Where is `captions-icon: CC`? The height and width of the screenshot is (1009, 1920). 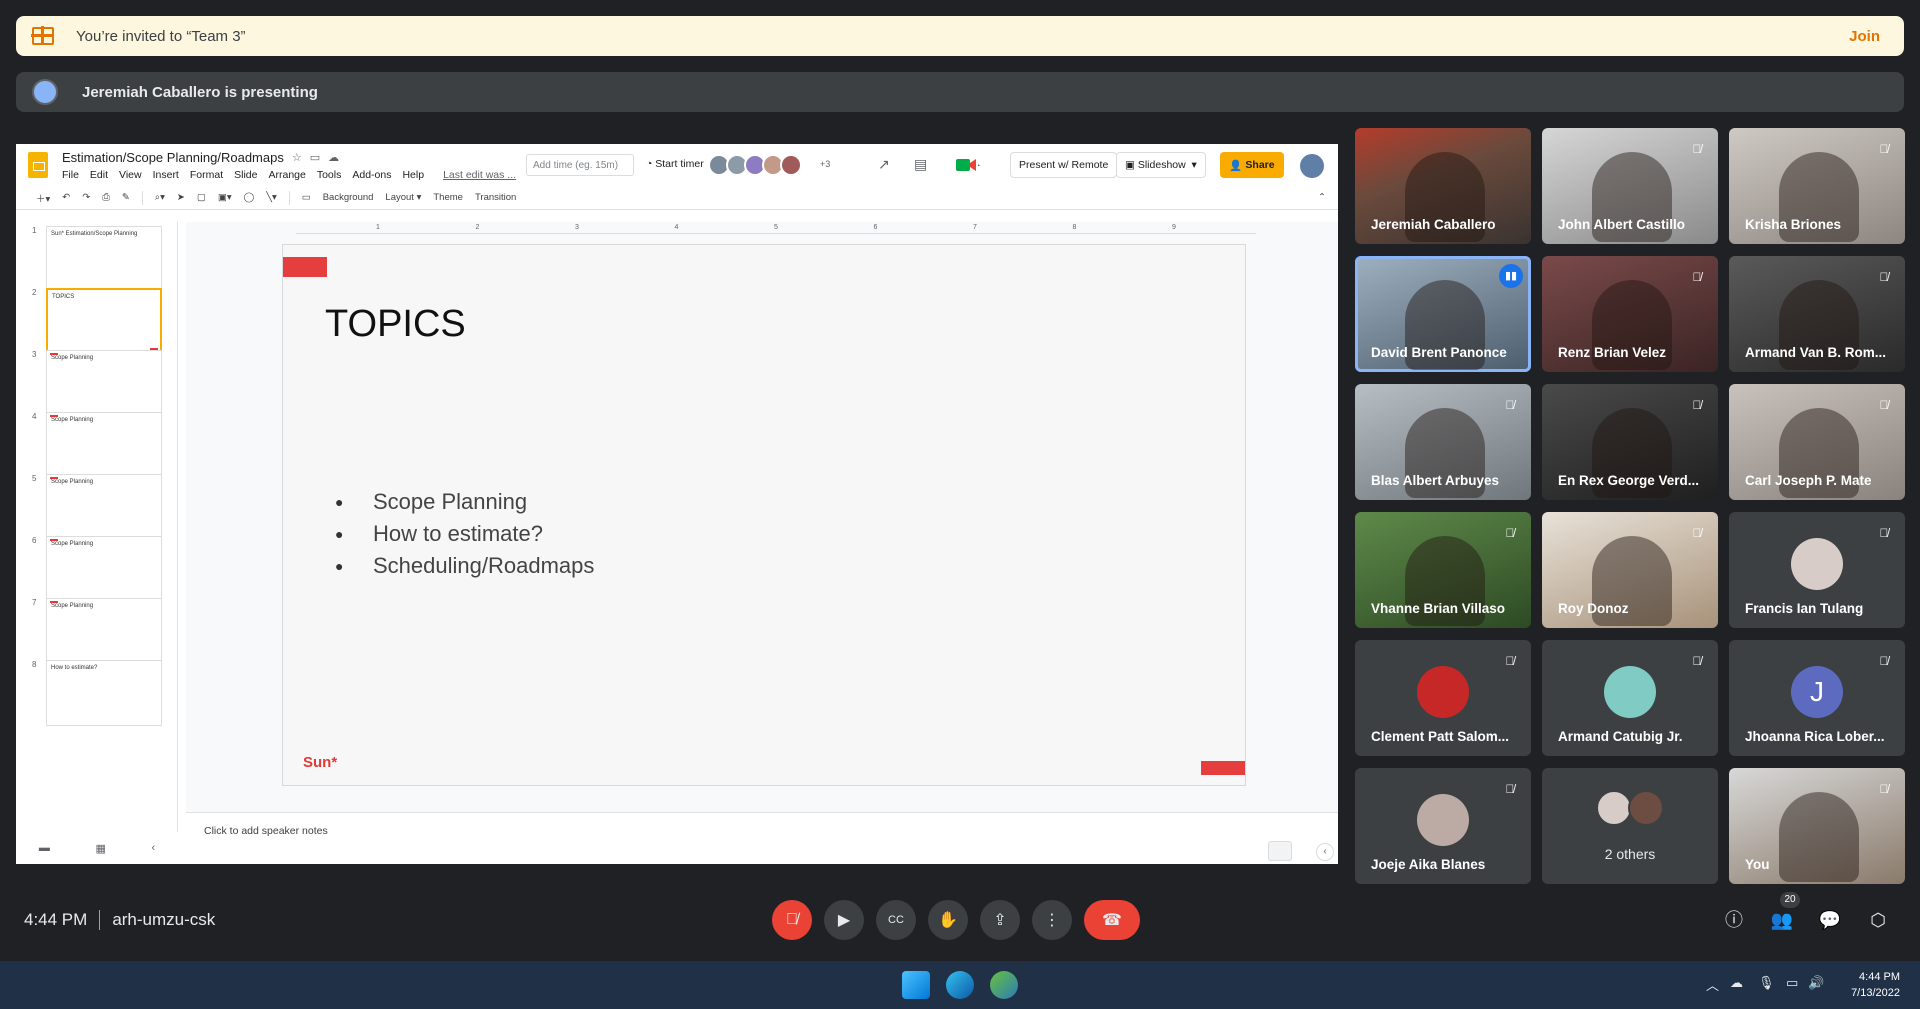 captions-icon: CC is located at coordinates (896, 920).